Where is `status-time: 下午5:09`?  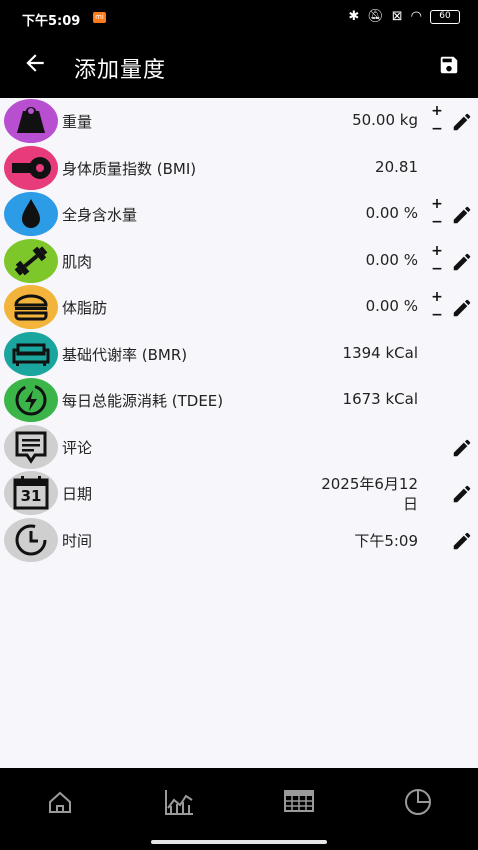
status-time: 下午5:09 is located at coordinates (51, 21).